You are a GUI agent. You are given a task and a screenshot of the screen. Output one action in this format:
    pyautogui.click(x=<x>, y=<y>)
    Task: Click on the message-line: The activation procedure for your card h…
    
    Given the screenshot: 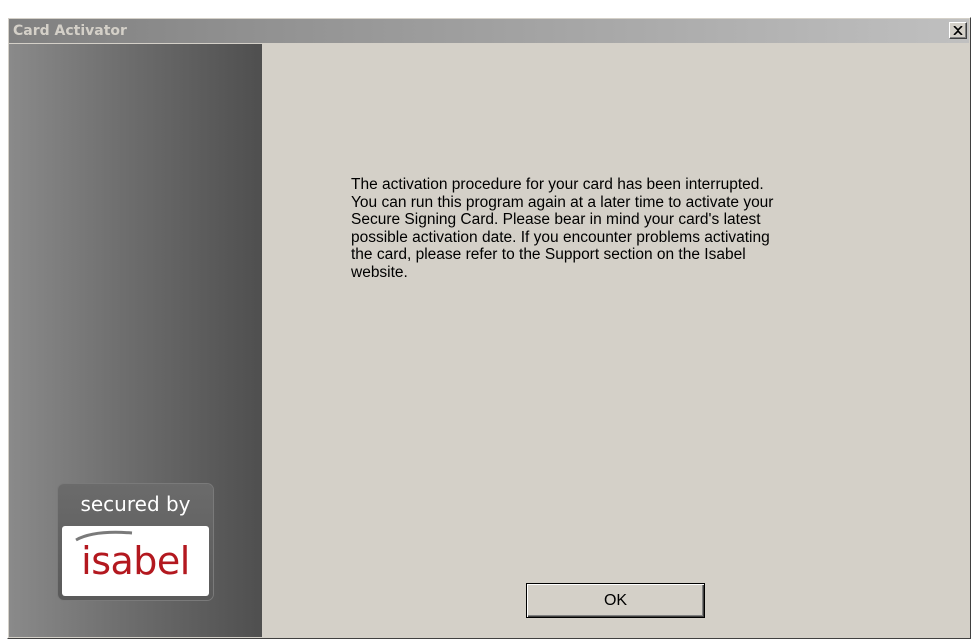 What is the action you would take?
    pyautogui.click(x=557, y=184)
    